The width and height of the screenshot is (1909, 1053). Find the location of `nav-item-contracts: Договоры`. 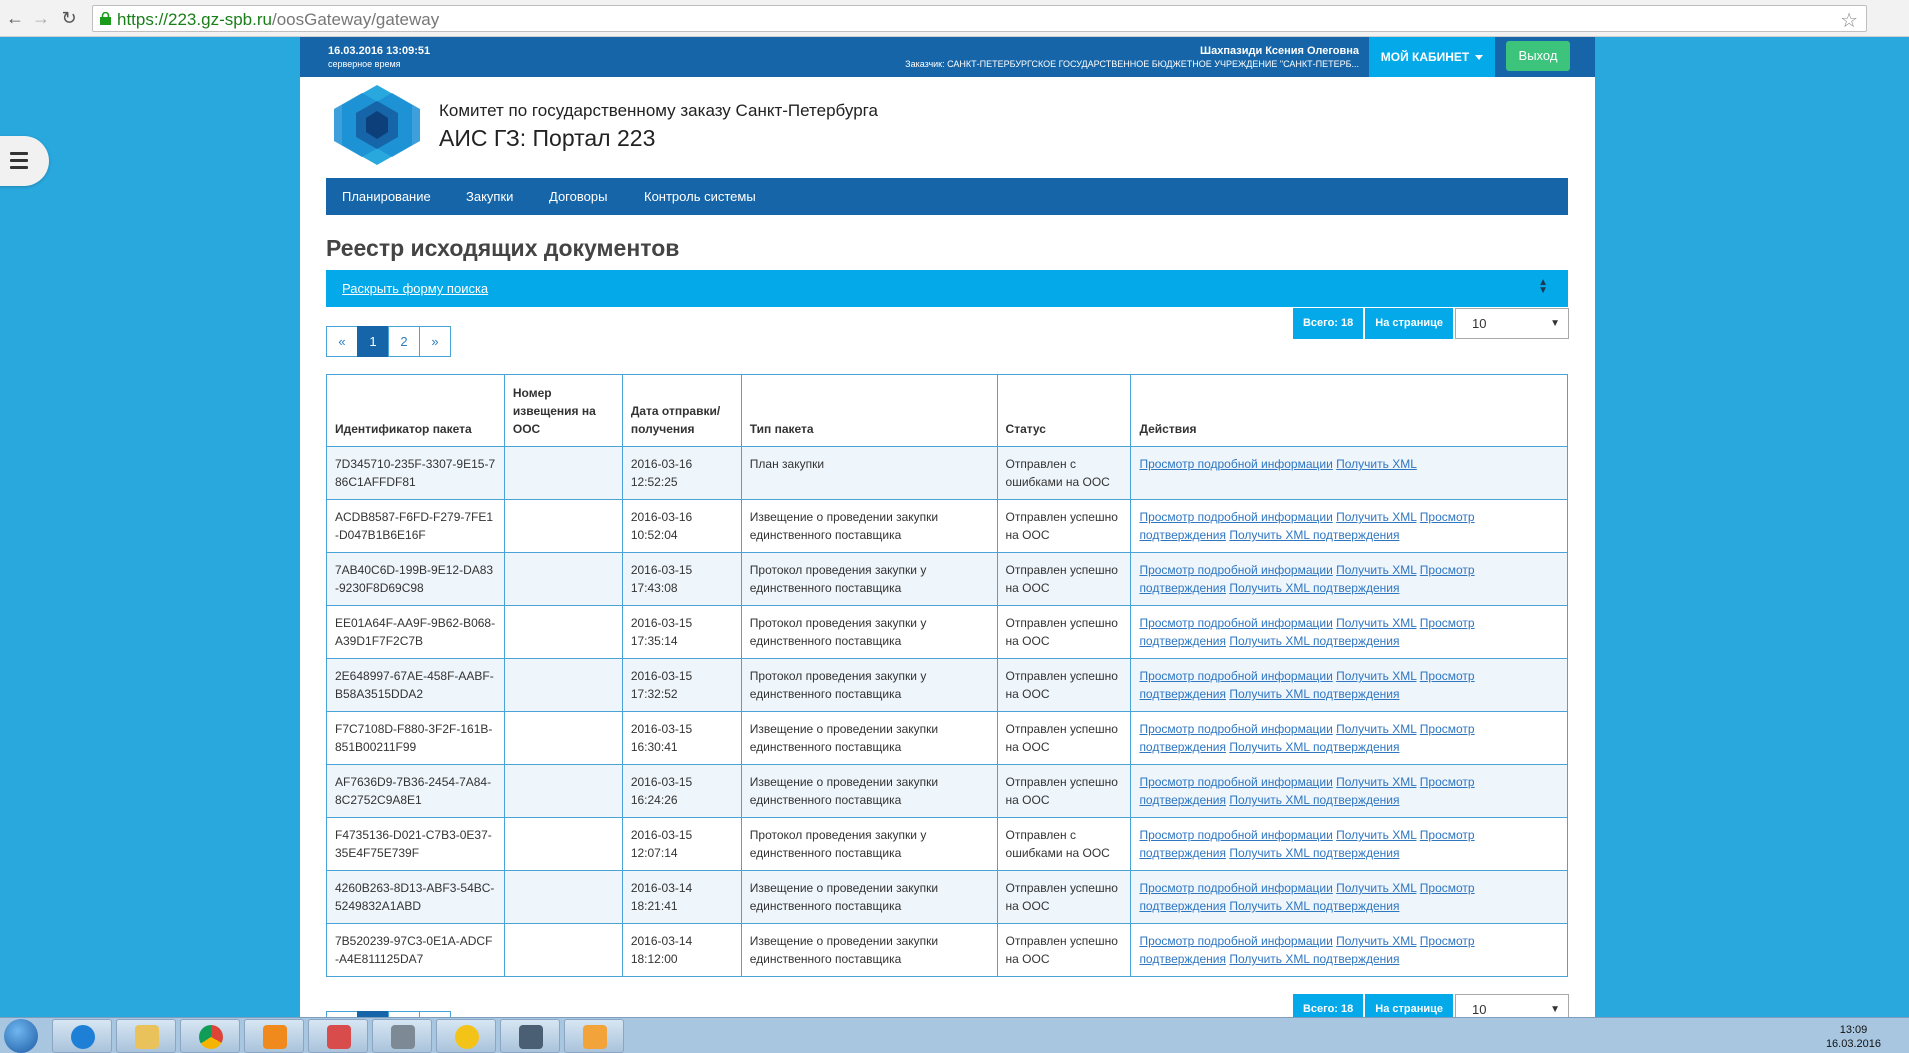

nav-item-contracts: Договоры is located at coordinates (578, 196).